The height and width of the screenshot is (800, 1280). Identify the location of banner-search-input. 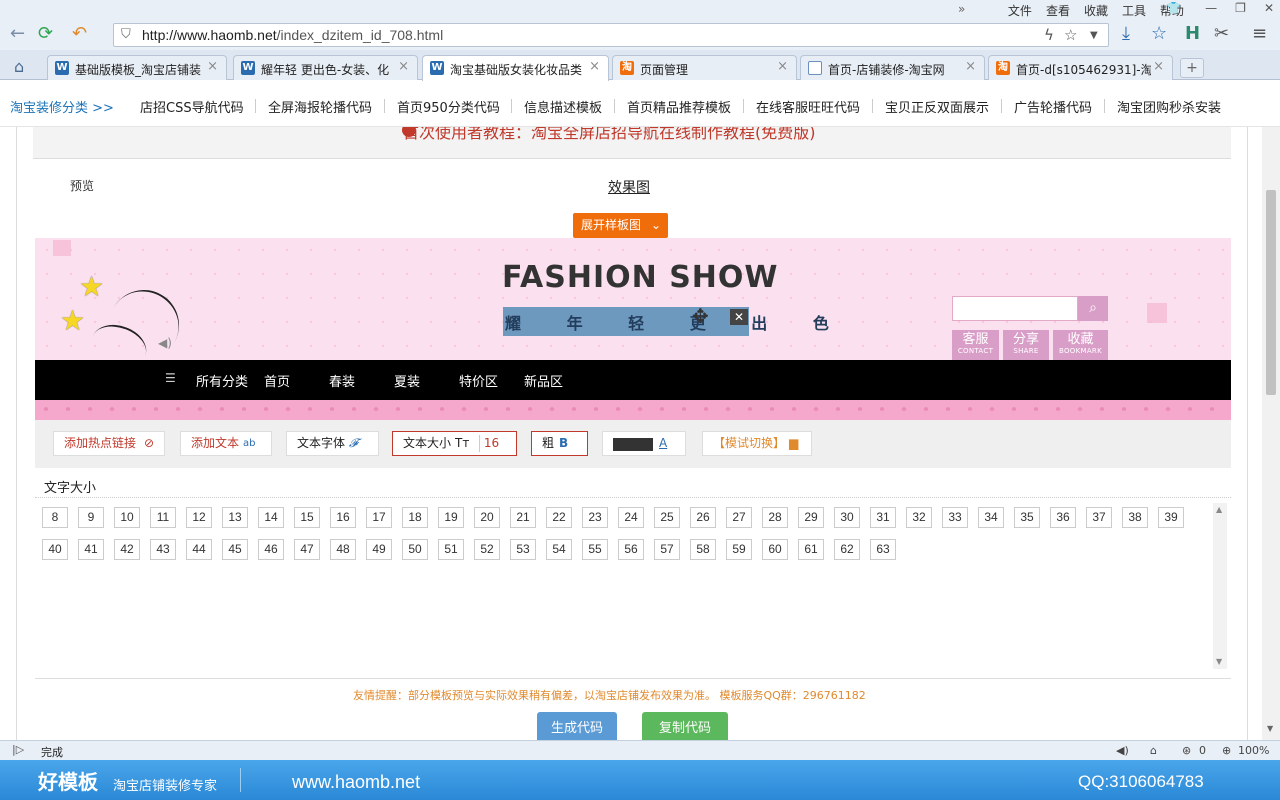
(1015, 308).